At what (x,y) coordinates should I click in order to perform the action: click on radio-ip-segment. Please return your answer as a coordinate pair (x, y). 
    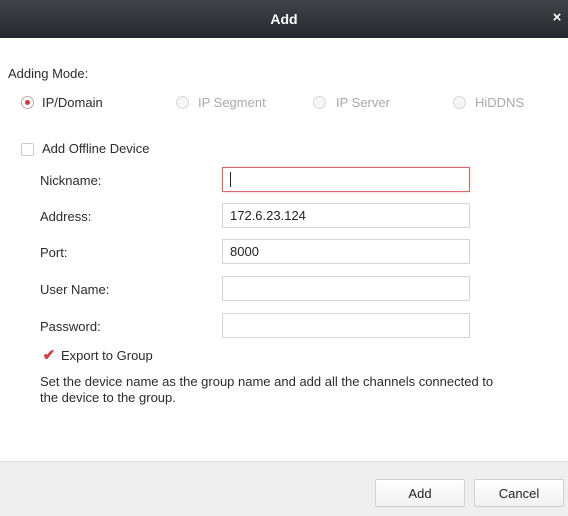
    Looking at the image, I should click on (182, 102).